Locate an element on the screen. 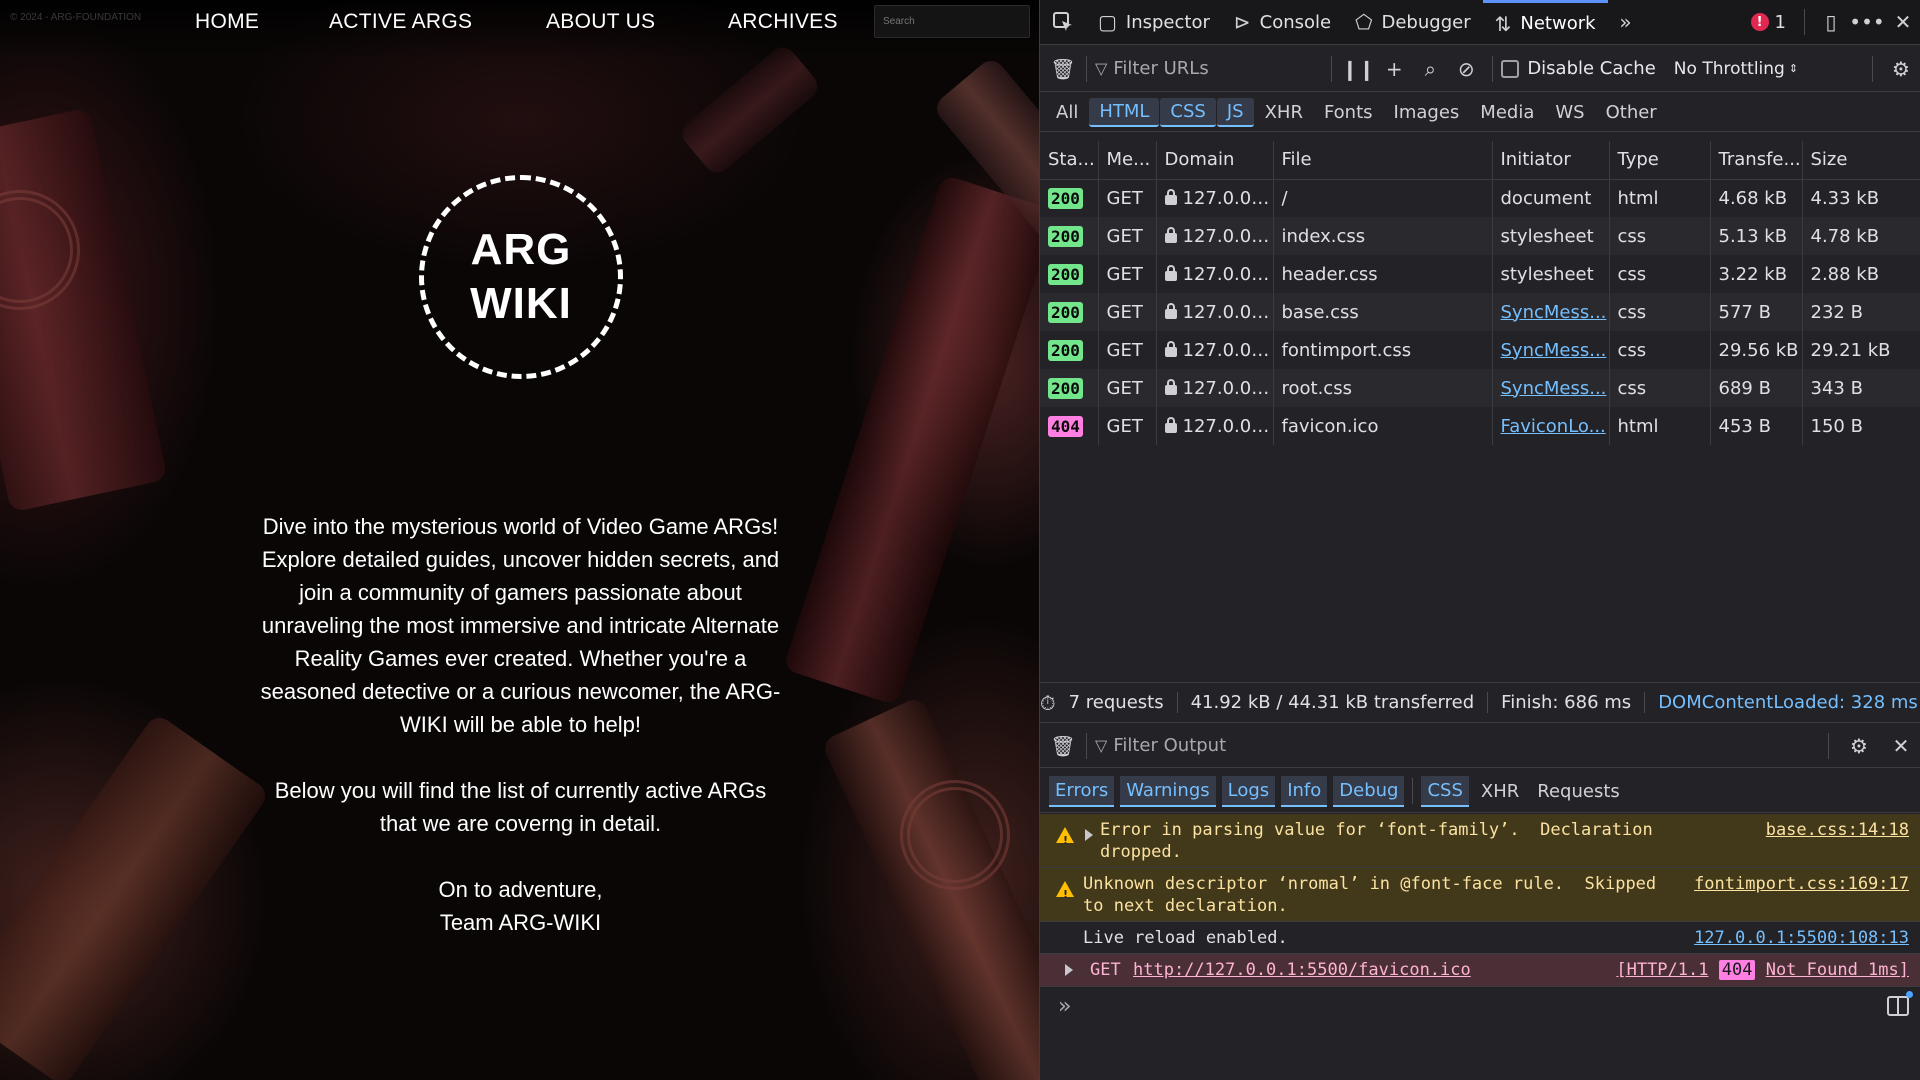 This screenshot has height=1080, width=1920. disable-cache-label: Disable Cache is located at coordinates (1591, 68).